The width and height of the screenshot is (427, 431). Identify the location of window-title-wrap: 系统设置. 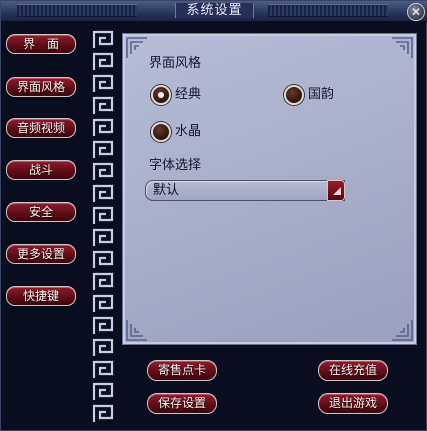
(214, 11).